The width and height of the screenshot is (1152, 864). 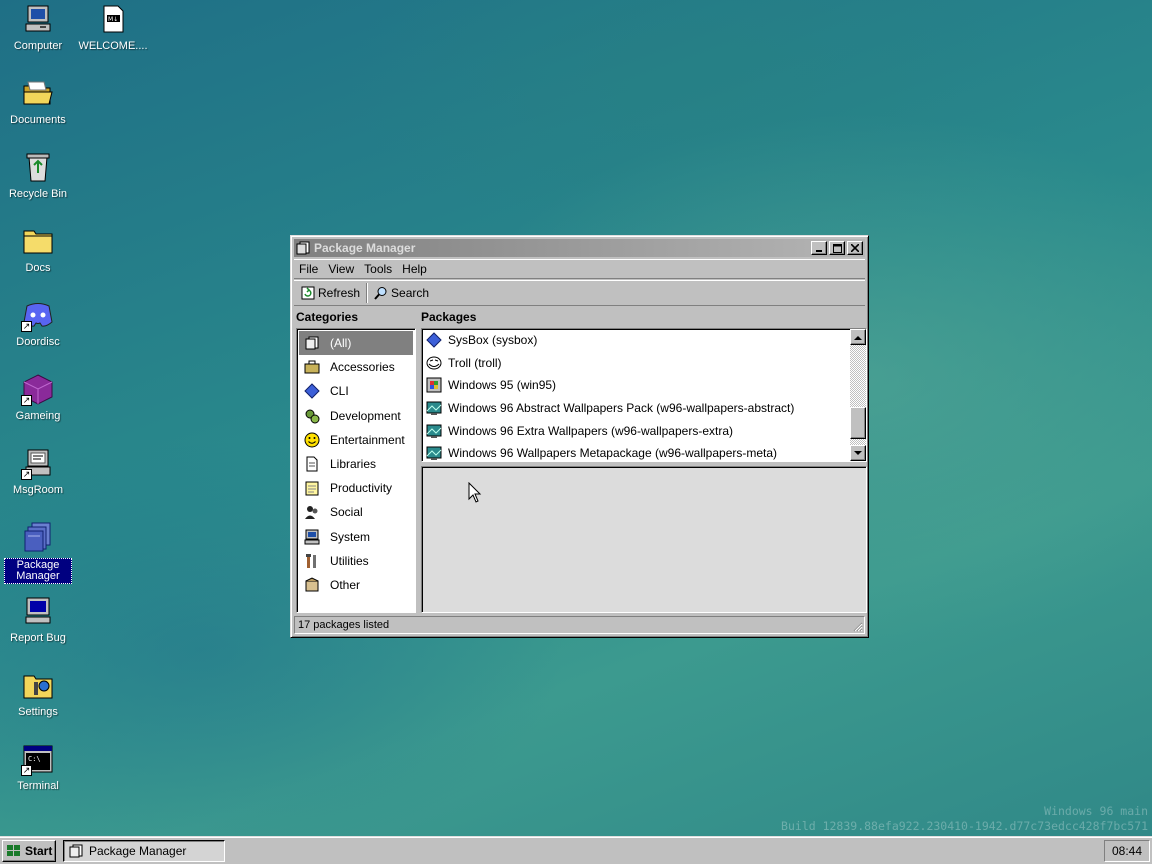 I want to click on scroll-thumb, so click(x=858, y=423).